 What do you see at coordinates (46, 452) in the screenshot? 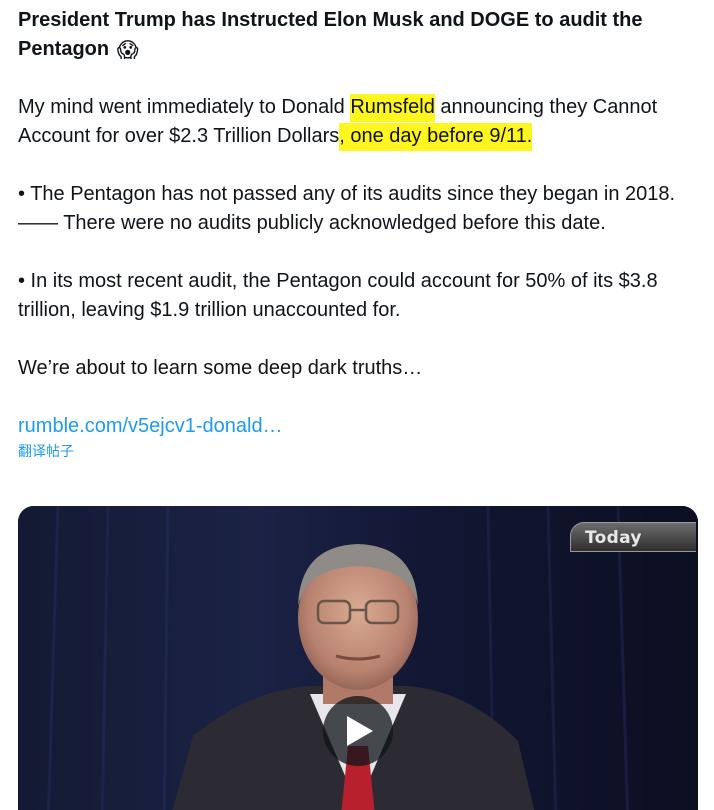
I see `translate-post-button: 翻译帖子` at bounding box center [46, 452].